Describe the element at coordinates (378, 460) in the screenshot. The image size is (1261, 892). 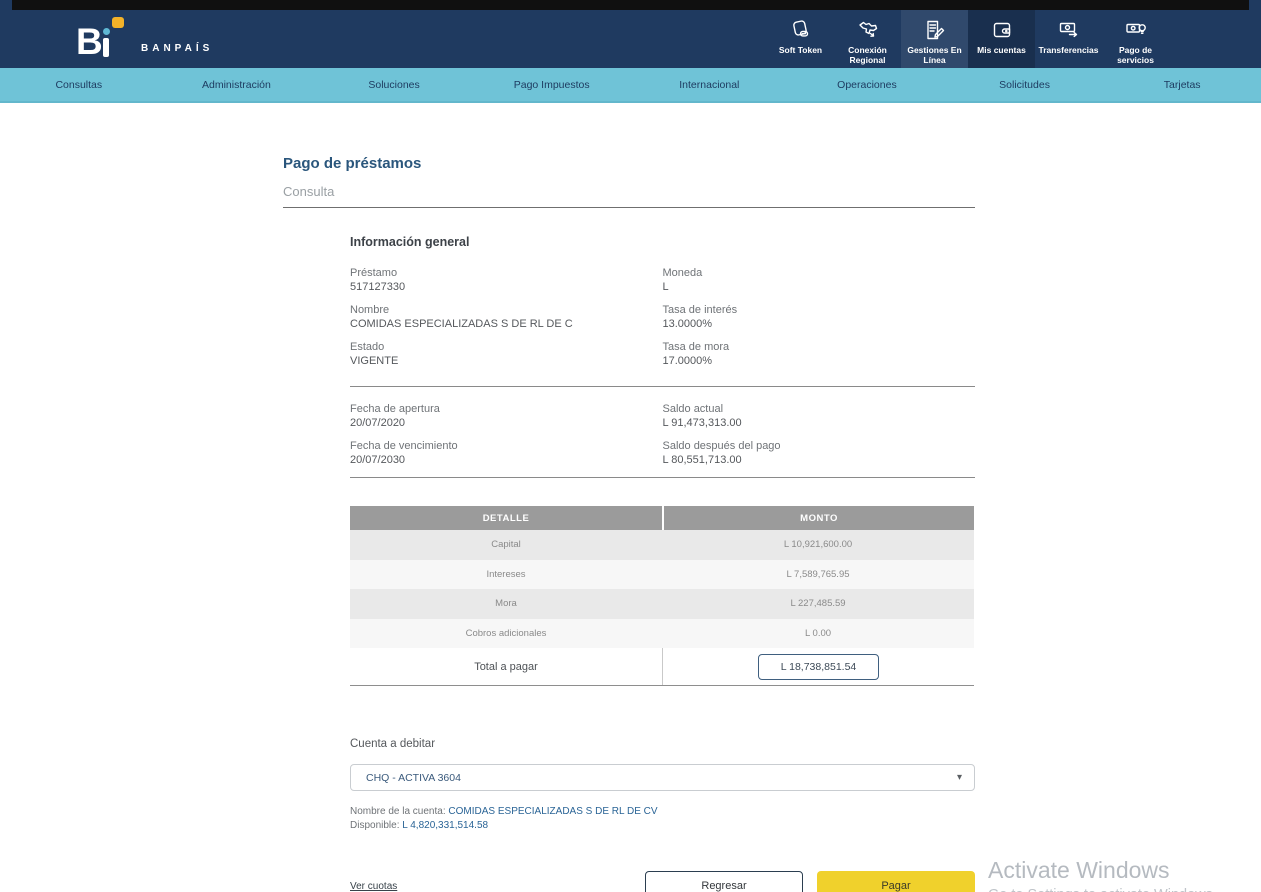
I see `field-value: 20/07/2030` at that location.